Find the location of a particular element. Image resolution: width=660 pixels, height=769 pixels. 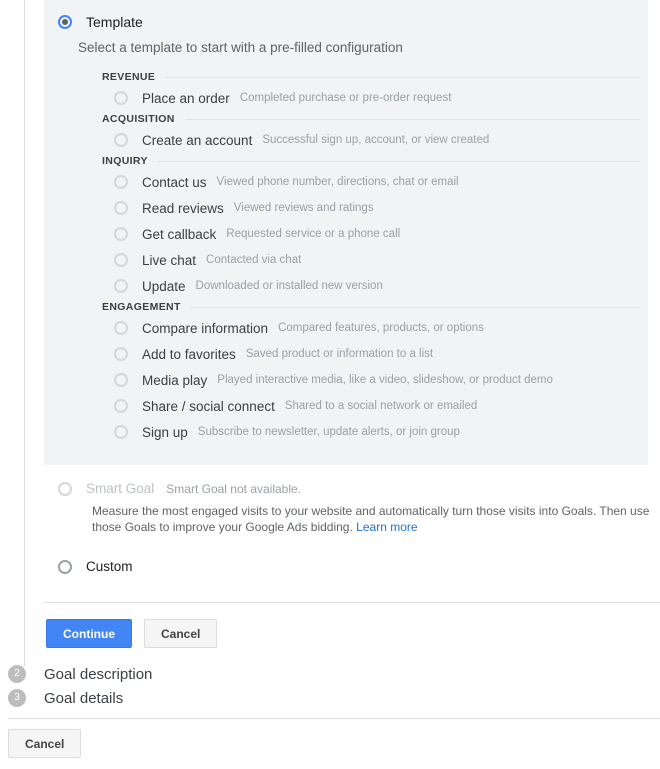

group-header: ENGAGEMENT is located at coordinates (375, 307).